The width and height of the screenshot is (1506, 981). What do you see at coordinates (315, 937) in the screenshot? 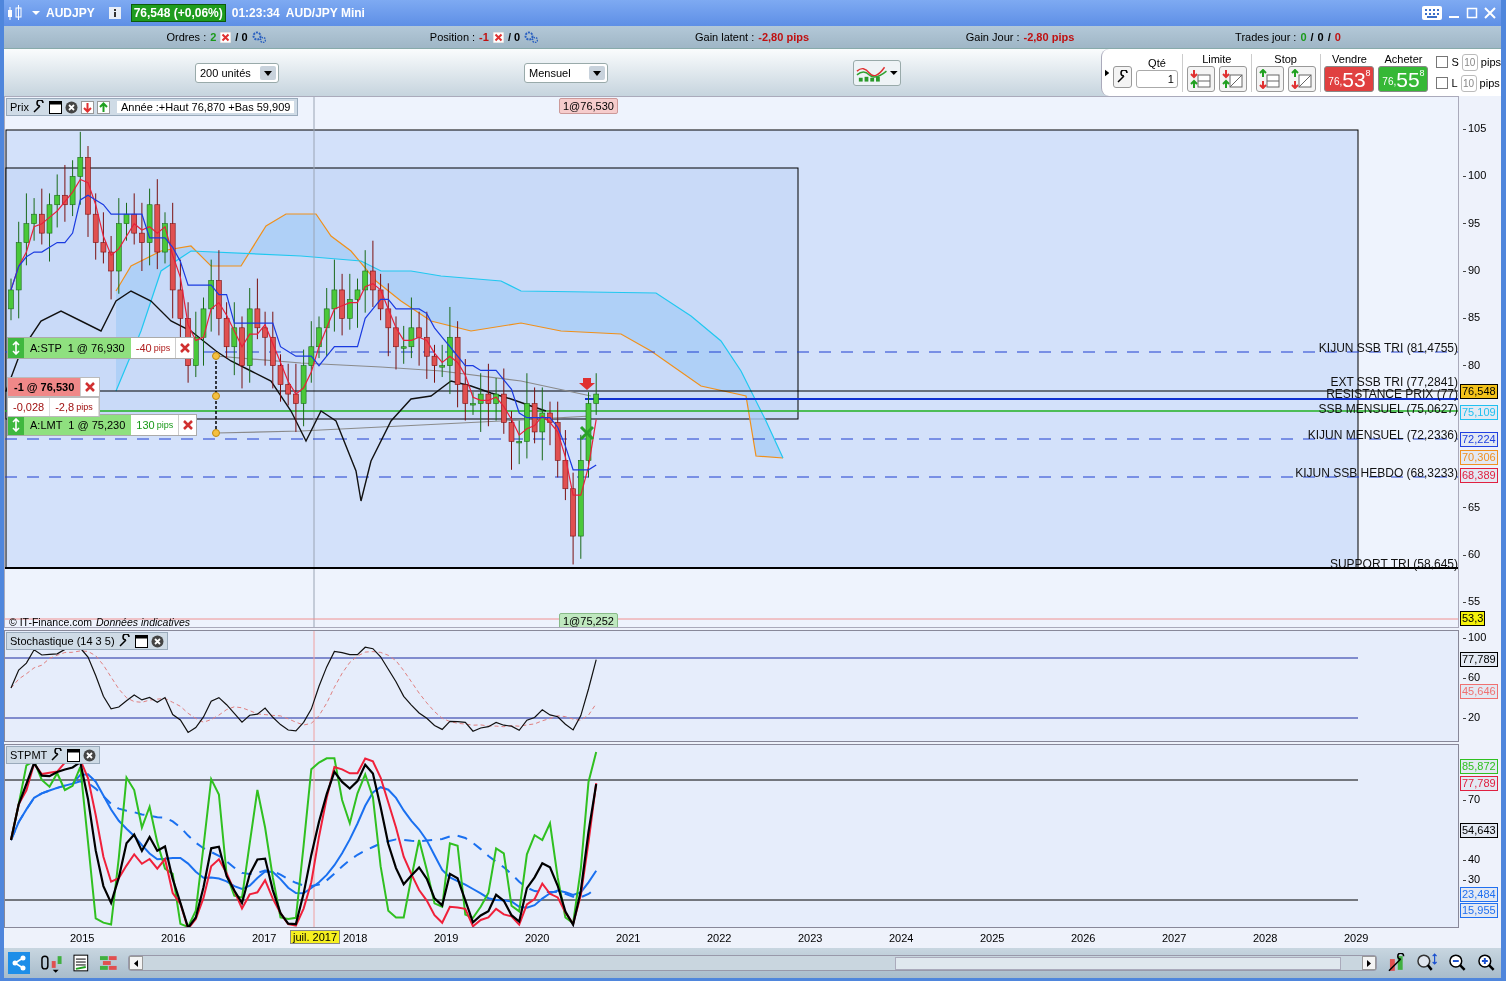
I see `cursor-date-label: juil. 2017` at bounding box center [315, 937].